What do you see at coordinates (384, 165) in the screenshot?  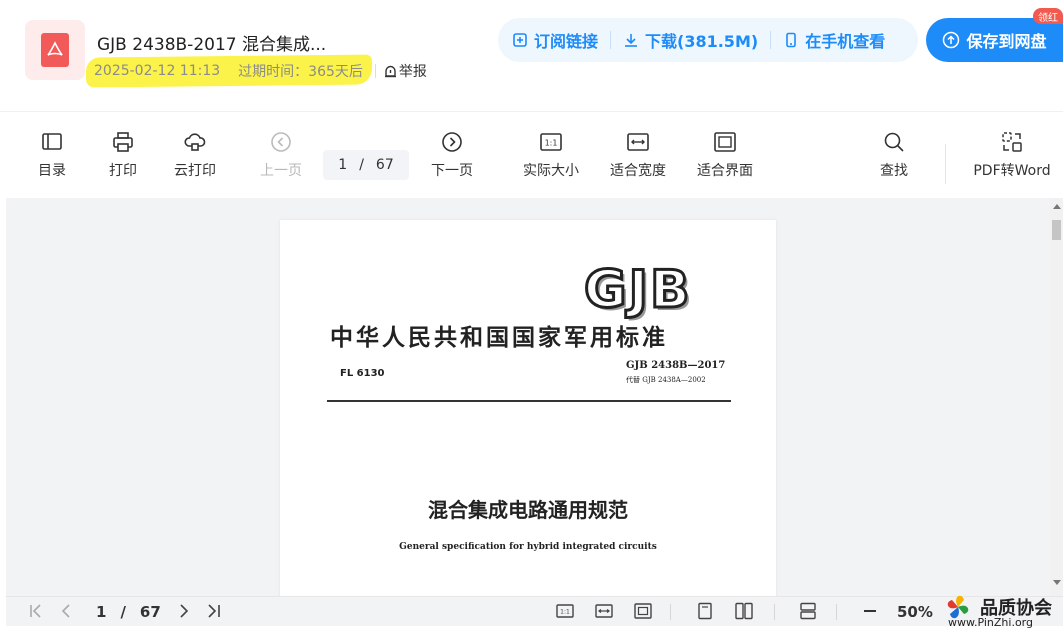 I see `total-pages: 67` at bounding box center [384, 165].